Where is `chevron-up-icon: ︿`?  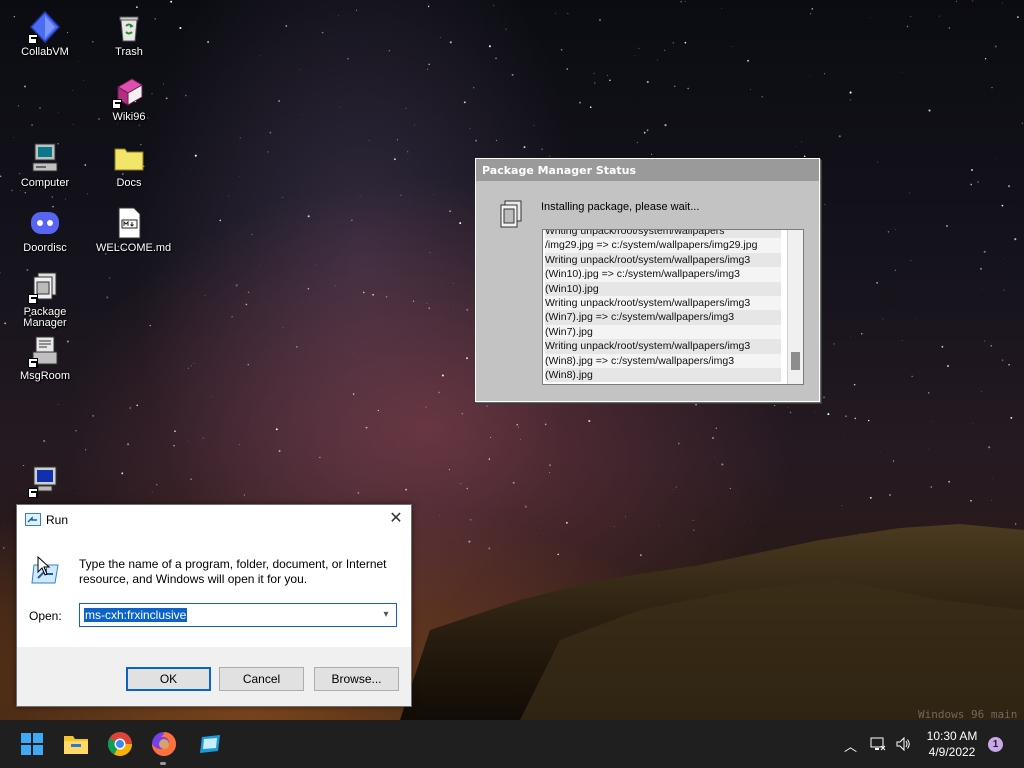
chevron-up-icon: ︿ is located at coordinates (852, 745).